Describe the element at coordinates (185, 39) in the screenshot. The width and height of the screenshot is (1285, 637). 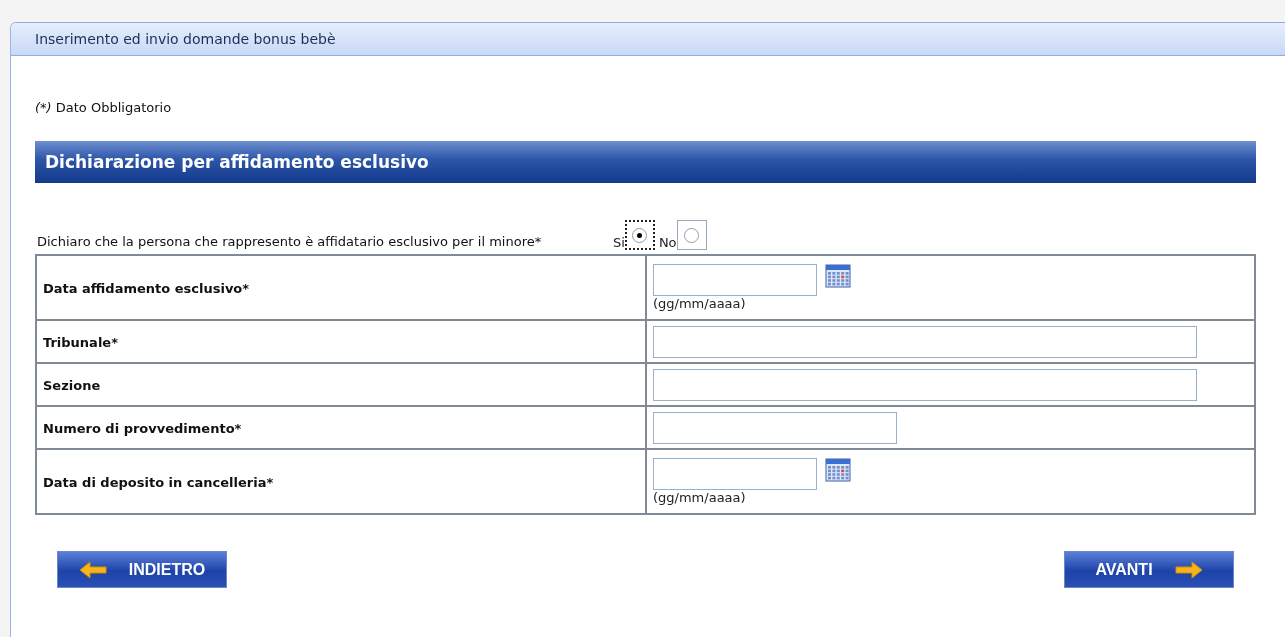
I see `panel-title: Inserimento ed invio domande bonus bebè` at that location.